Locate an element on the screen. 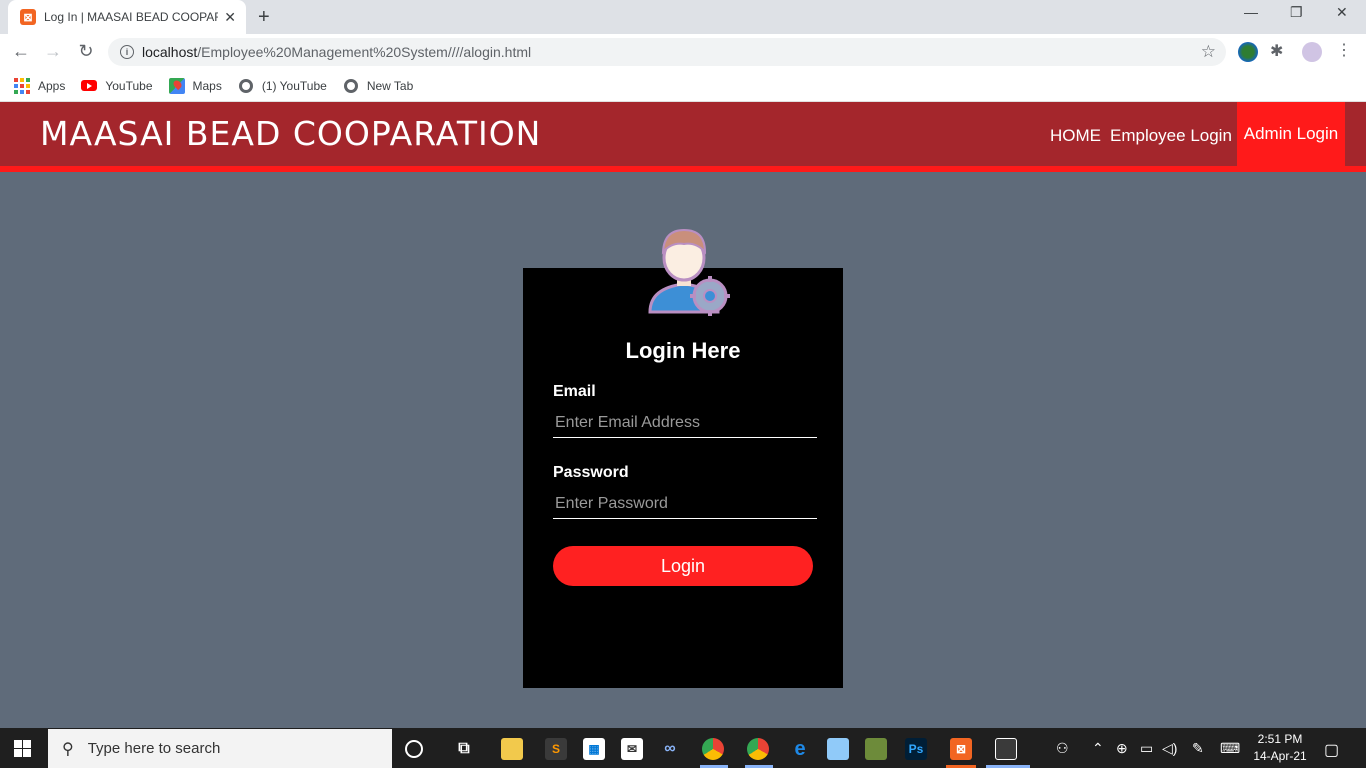  close-window-icon: ✕ is located at coordinates (1342, 12).